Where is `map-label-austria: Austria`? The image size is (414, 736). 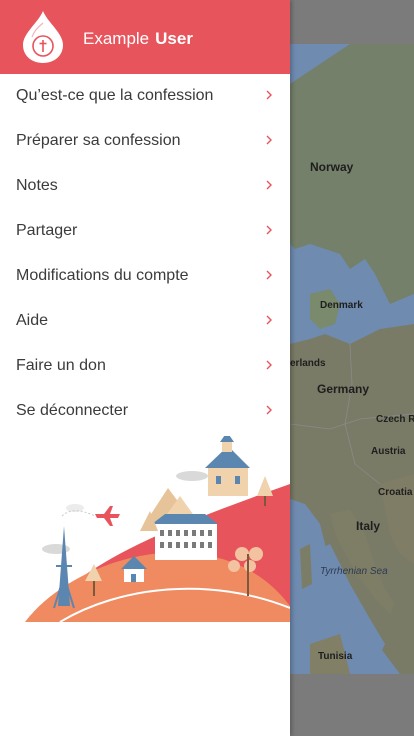 map-label-austria: Austria is located at coordinates (388, 451).